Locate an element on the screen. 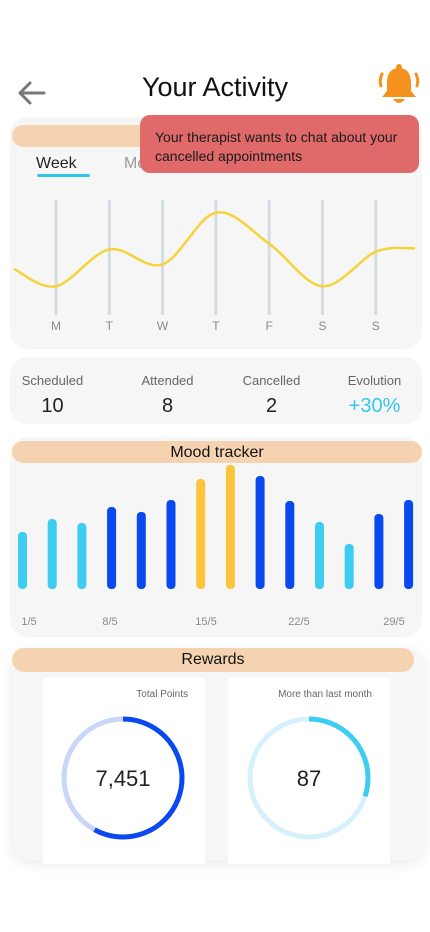 This screenshot has width=430, height=932. page-title: Your Activity is located at coordinates (215, 87).